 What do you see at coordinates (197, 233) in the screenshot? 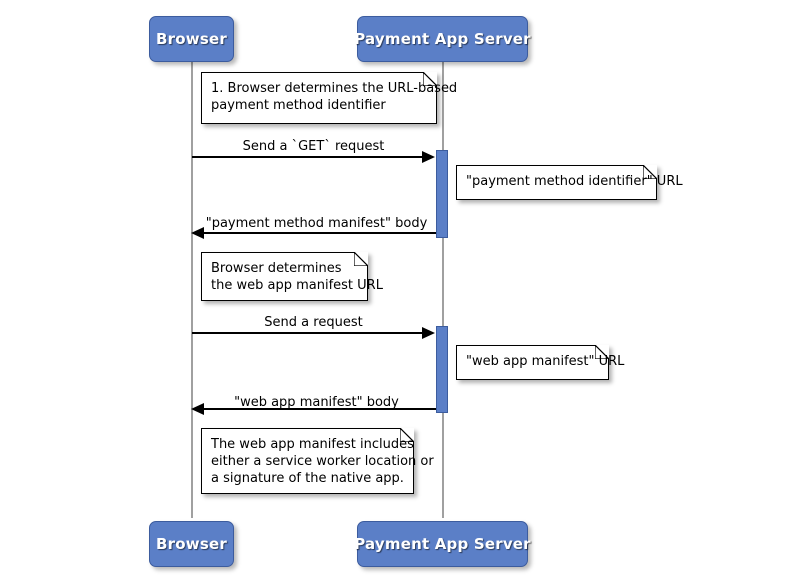
I see `message-payment-method-manifest-body-arrowhead` at bounding box center [197, 233].